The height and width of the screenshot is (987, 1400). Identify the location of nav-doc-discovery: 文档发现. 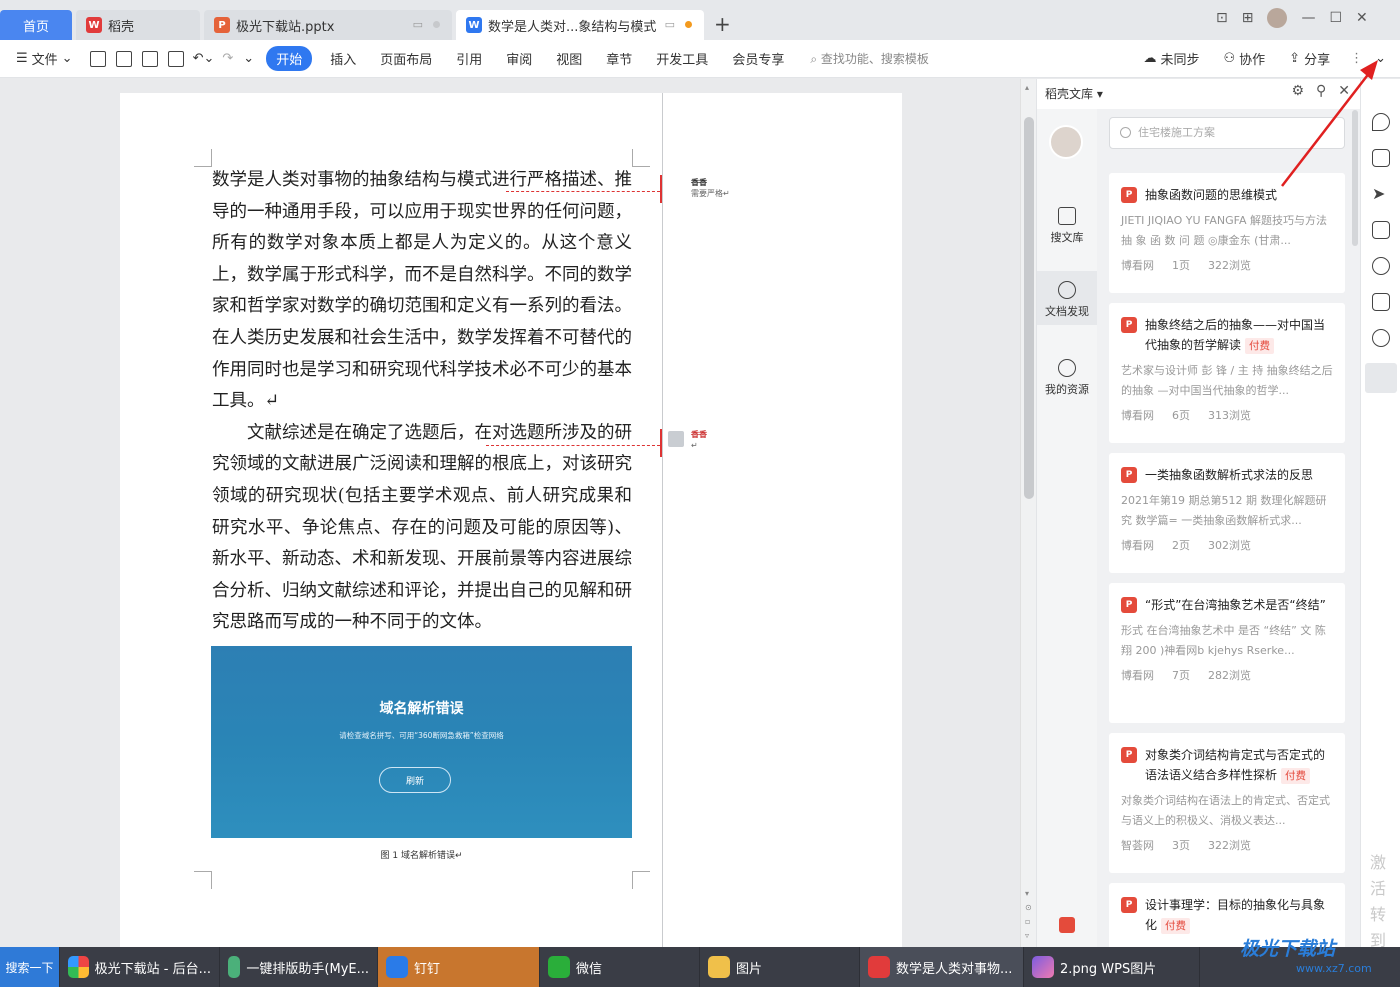
(1067, 298).